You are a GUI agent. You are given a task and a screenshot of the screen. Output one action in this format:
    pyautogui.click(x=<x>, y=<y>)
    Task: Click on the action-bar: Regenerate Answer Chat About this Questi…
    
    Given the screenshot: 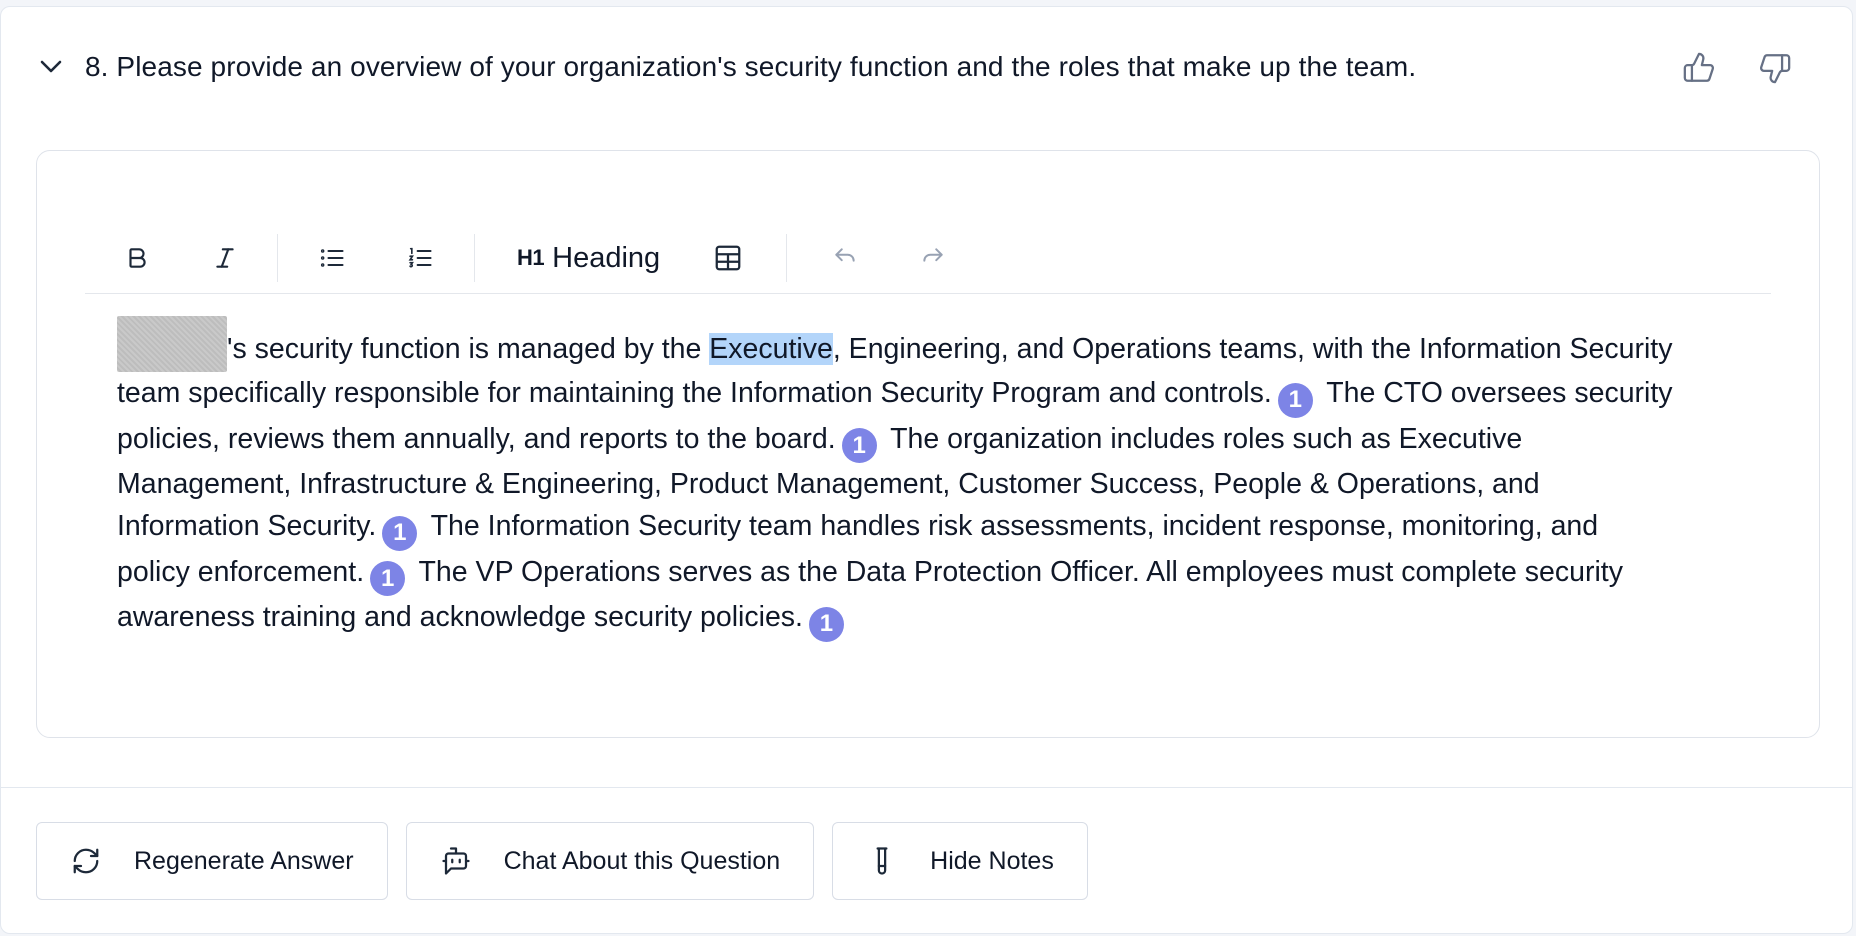 What is the action you would take?
    pyautogui.click(x=562, y=861)
    